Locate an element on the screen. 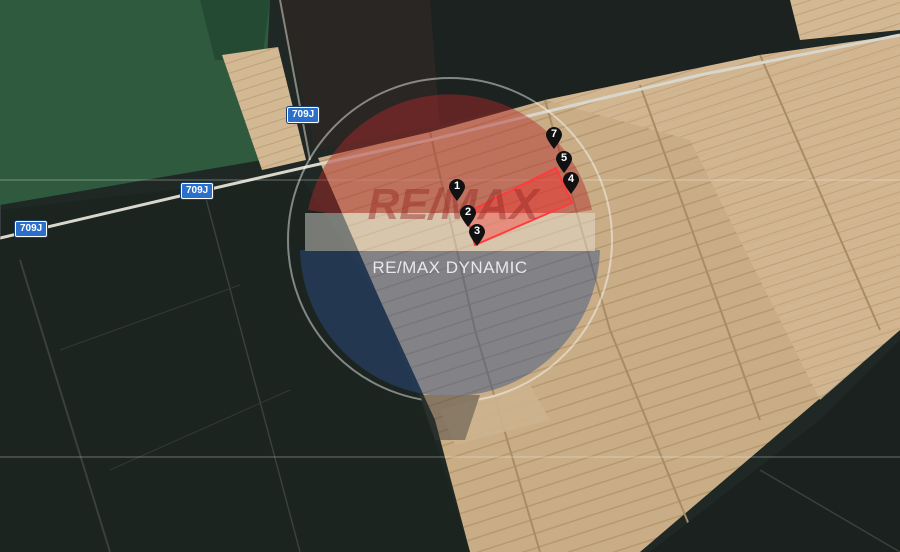  marker-label: 7 is located at coordinates (554, 134).